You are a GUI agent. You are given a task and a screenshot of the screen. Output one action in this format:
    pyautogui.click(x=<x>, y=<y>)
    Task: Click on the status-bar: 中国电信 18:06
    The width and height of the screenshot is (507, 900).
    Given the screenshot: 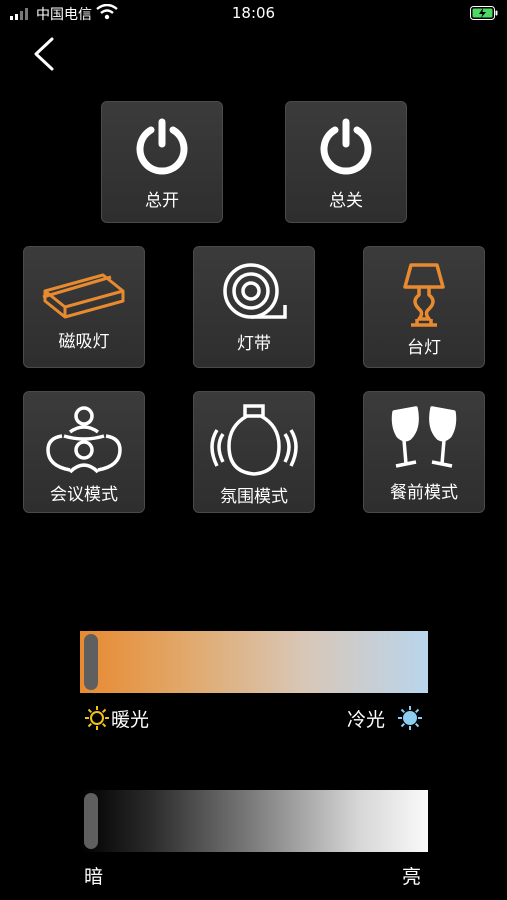 What is the action you would take?
    pyautogui.click(x=253, y=14)
    